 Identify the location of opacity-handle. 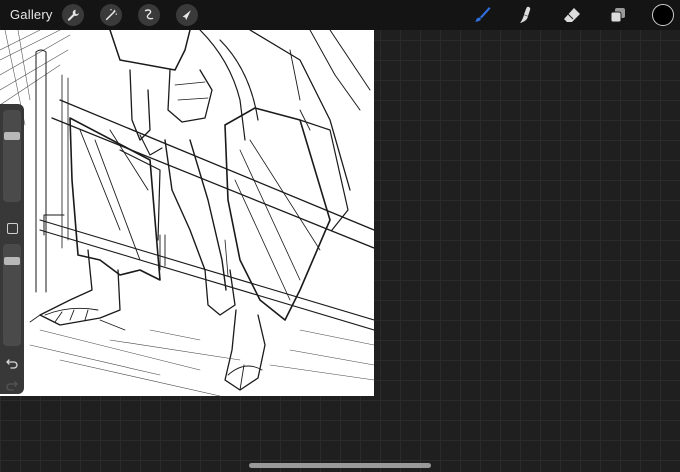
(12, 261).